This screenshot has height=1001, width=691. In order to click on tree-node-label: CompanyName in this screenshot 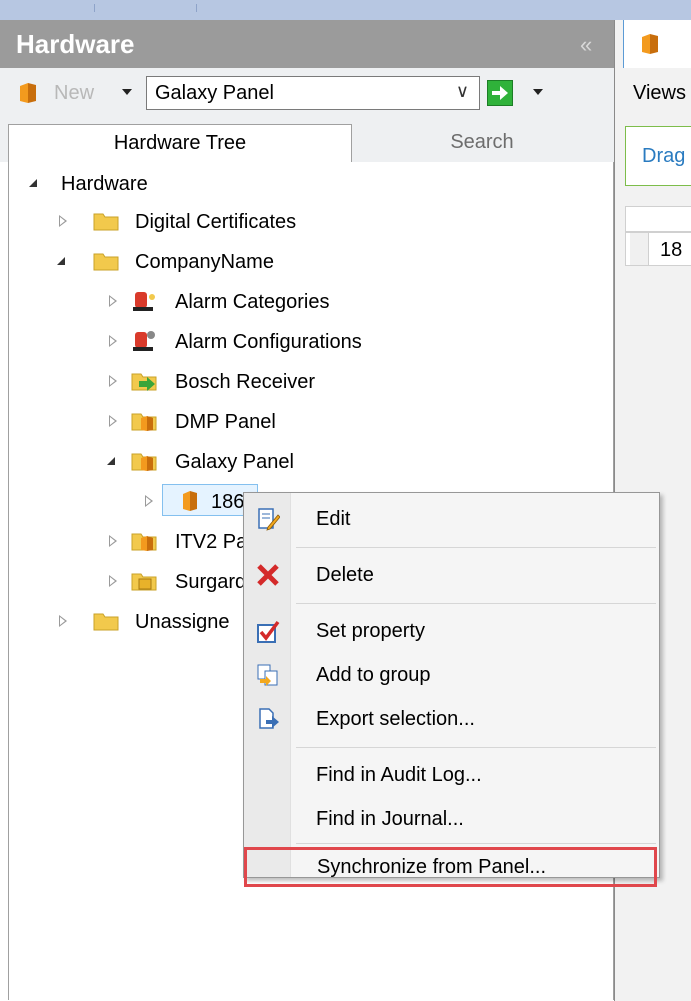, I will do `click(204, 262)`.